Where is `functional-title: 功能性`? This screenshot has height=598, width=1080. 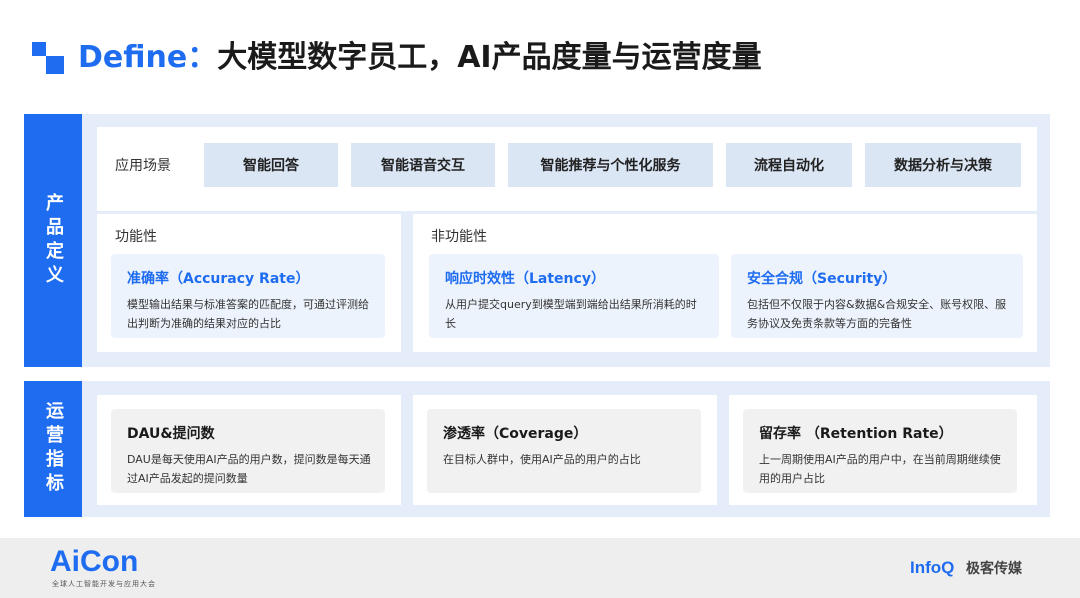 functional-title: 功能性 is located at coordinates (136, 237).